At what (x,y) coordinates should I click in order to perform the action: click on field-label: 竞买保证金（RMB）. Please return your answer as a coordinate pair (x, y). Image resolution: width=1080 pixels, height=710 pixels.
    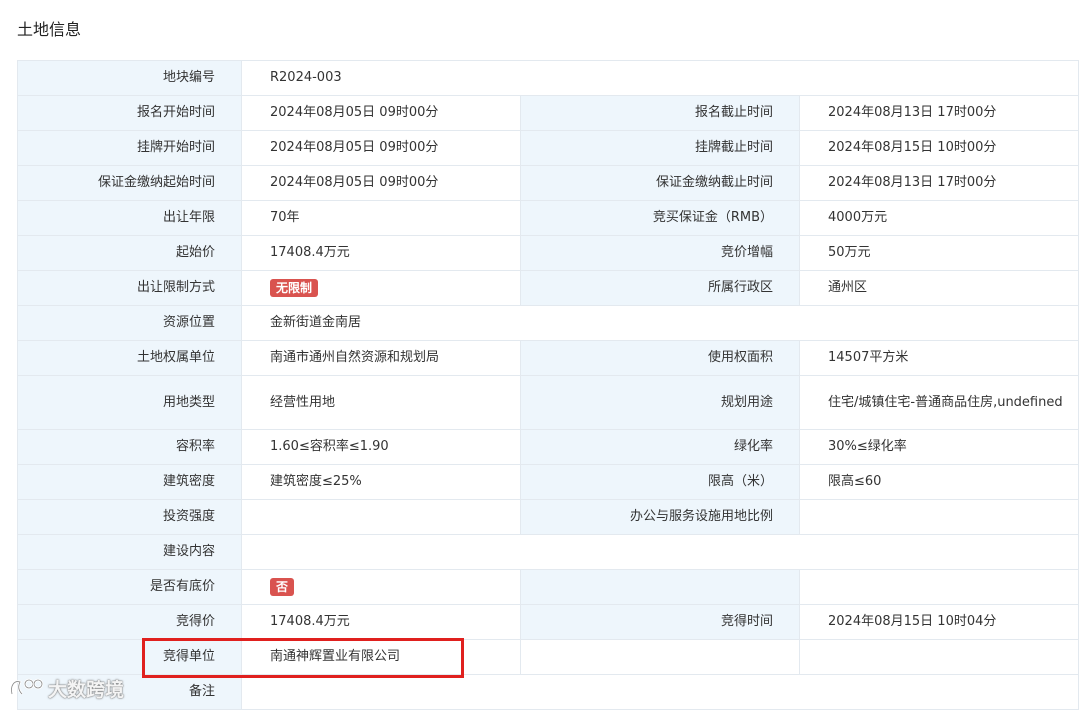
    Looking at the image, I should click on (660, 218).